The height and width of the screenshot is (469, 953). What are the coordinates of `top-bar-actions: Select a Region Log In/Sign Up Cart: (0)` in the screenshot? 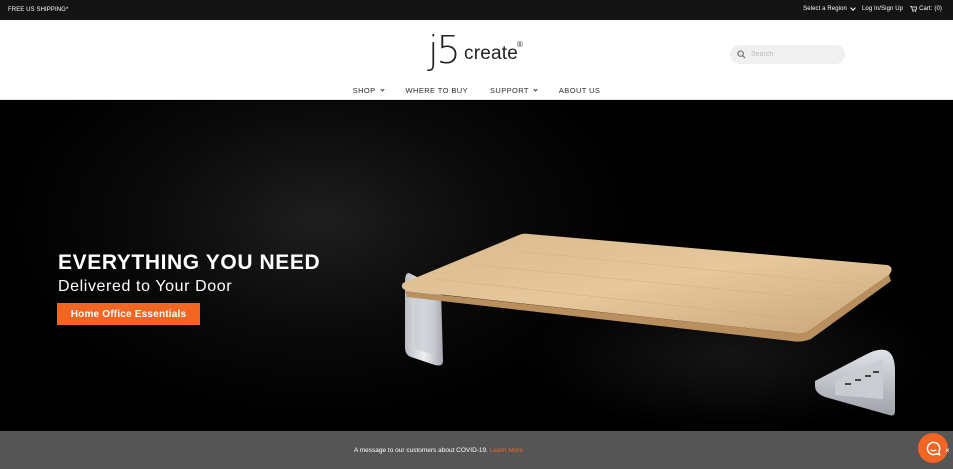 It's located at (872, 8).